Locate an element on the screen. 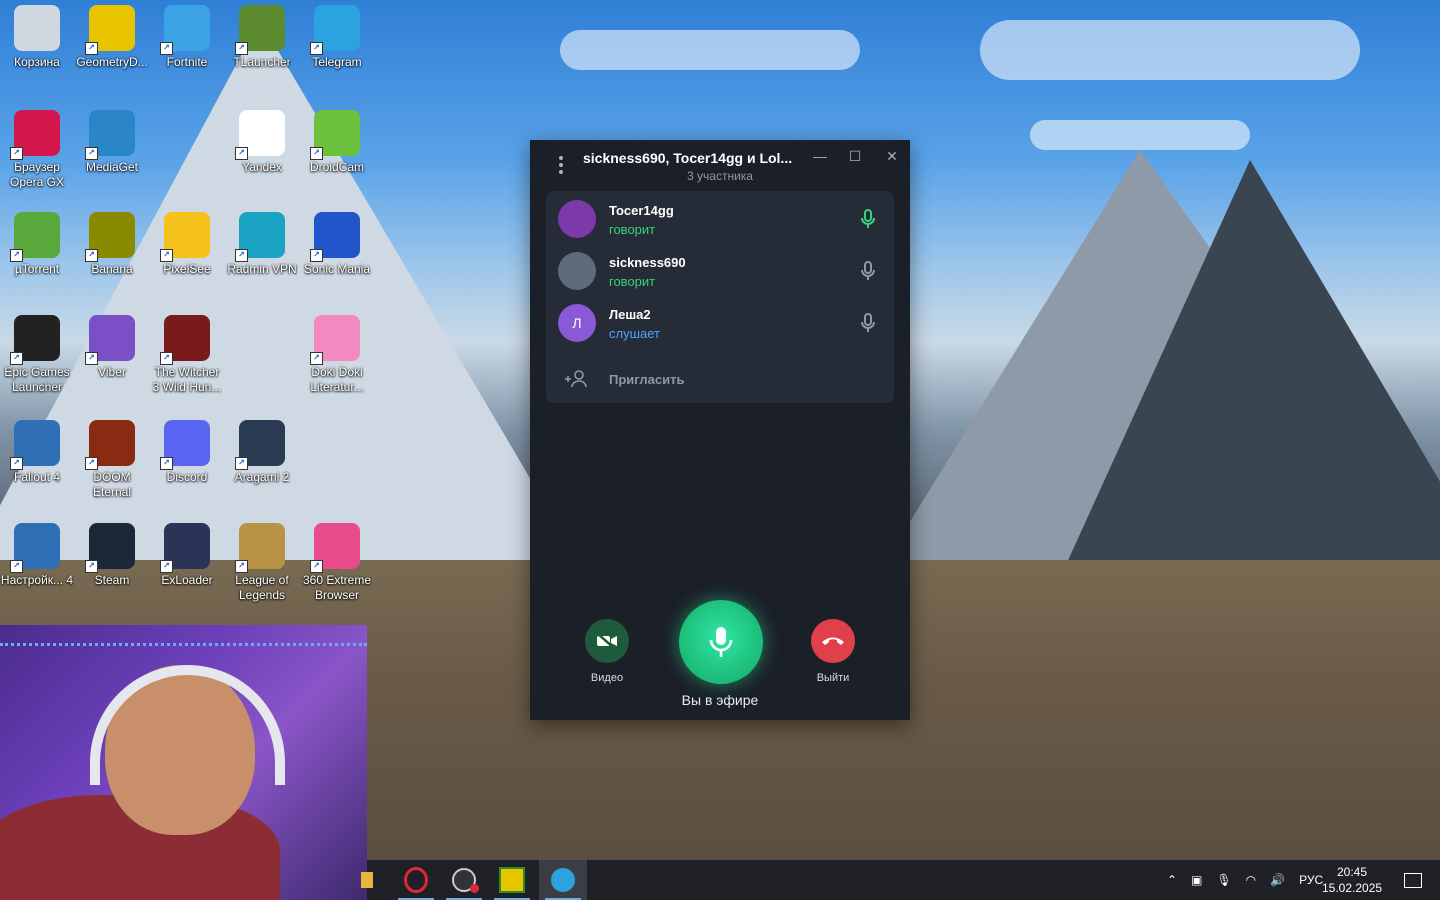 The width and height of the screenshot is (1440, 900). desktop-shortcut: ↗ Epic Games Launcher is located at coordinates (37, 355).